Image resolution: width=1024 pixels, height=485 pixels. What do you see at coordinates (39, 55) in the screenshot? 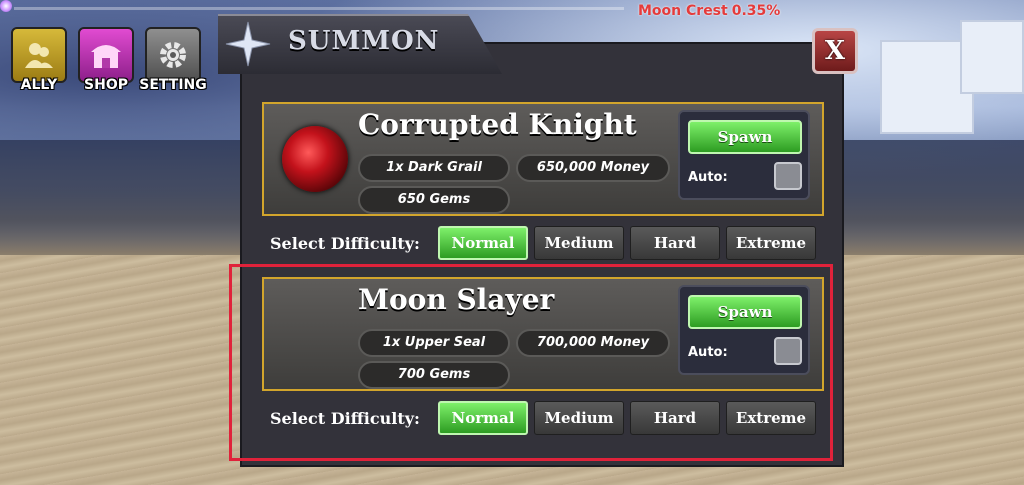
I see `ally-icon` at bounding box center [39, 55].